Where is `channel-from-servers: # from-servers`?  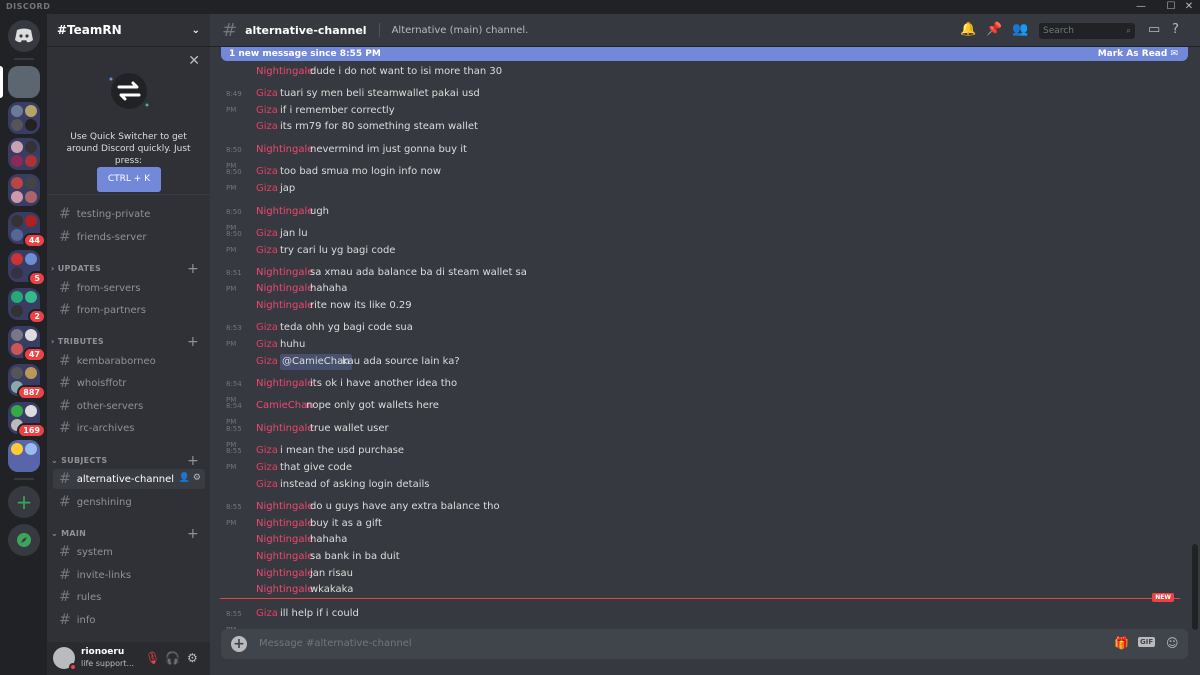
channel-from-servers: # from-servers is located at coordinates (129, 288).